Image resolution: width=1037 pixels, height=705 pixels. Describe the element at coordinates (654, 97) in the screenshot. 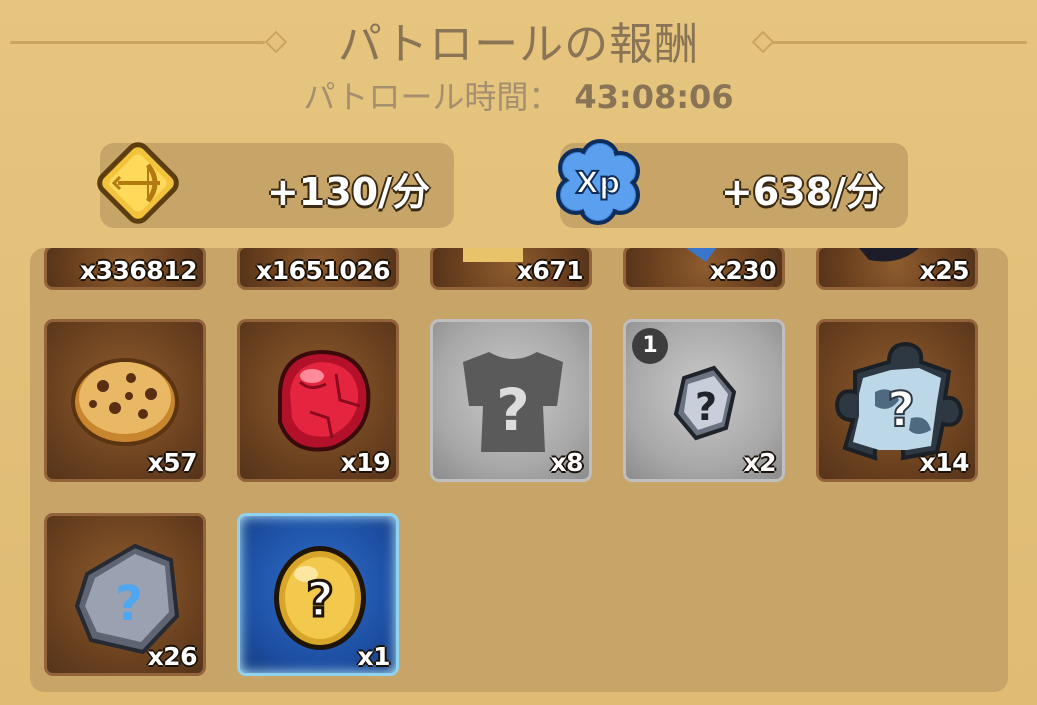

I see `patrol-duration-value: 43:08:06` at that location.